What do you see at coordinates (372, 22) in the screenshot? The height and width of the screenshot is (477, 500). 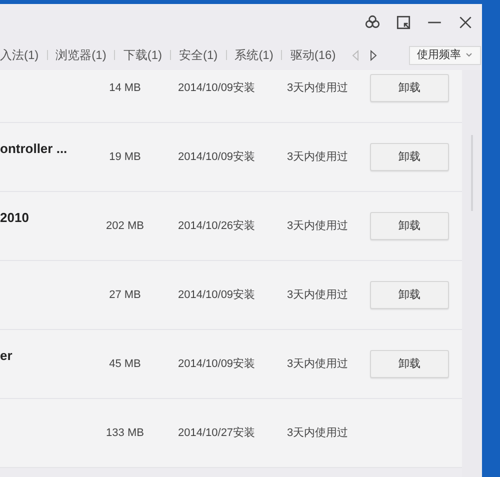 I see `skin-icon` at bounding box center [372, 22].